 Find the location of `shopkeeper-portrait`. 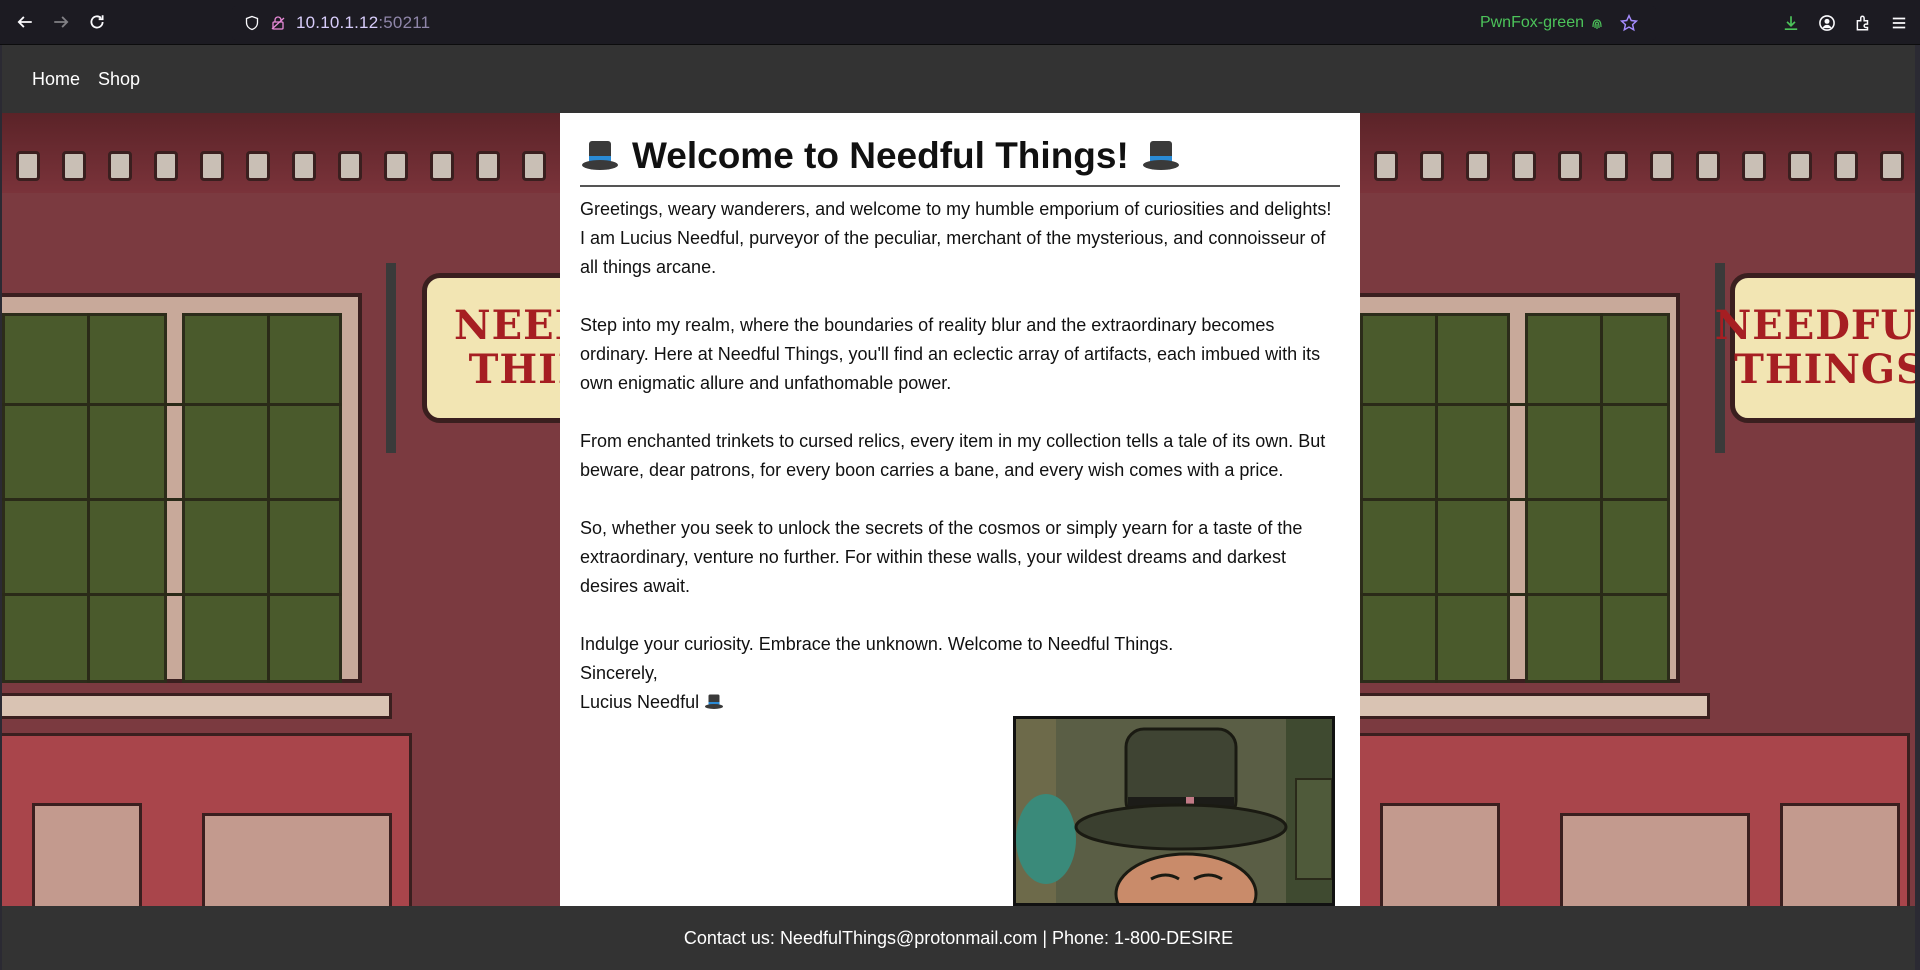

shopkeeper-portrait is located at coordinates (1174, 811).